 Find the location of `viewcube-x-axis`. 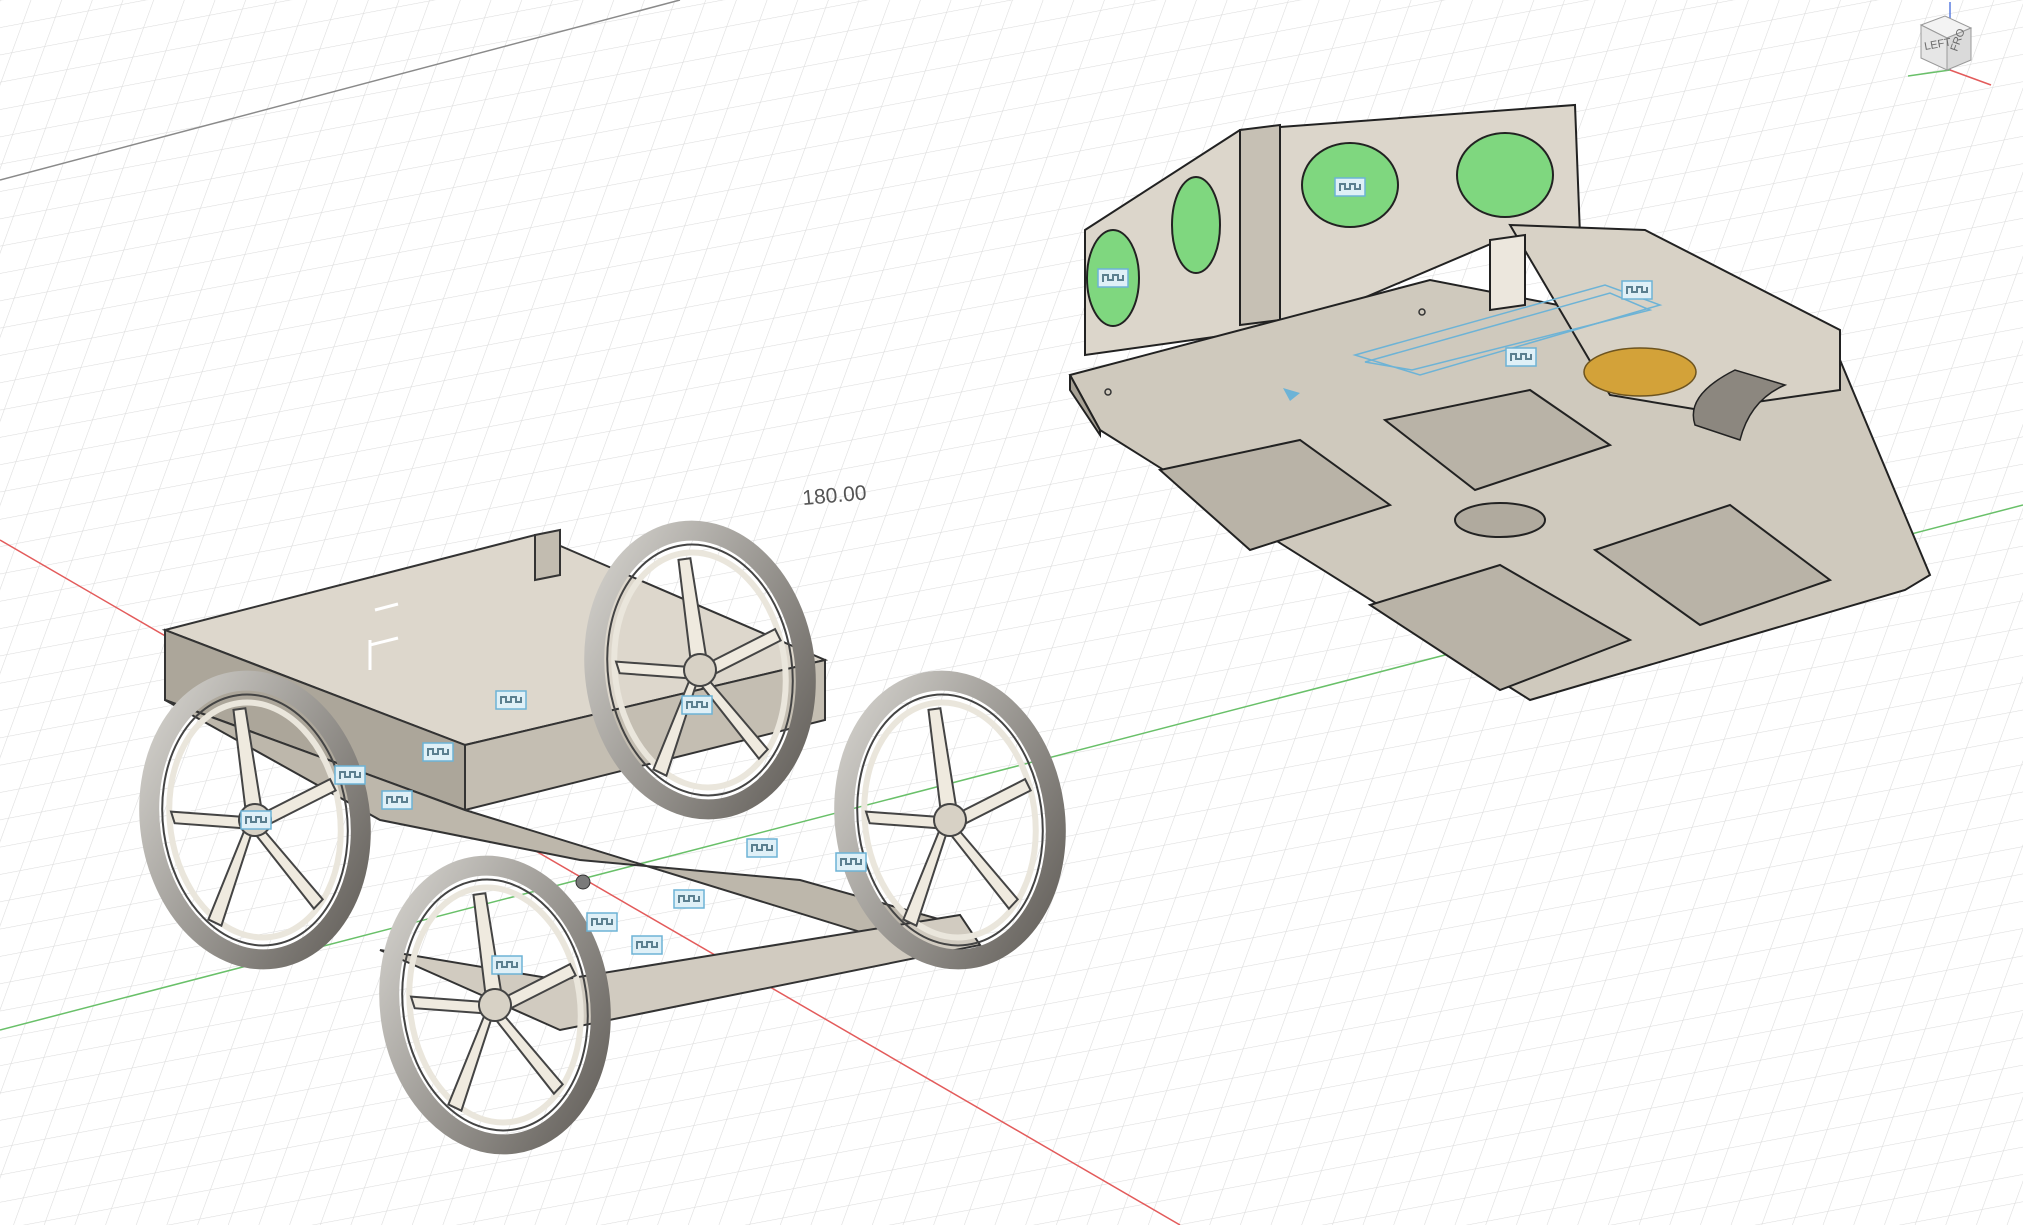

viewcube-x-axis is located at coordinates (1970, 77).